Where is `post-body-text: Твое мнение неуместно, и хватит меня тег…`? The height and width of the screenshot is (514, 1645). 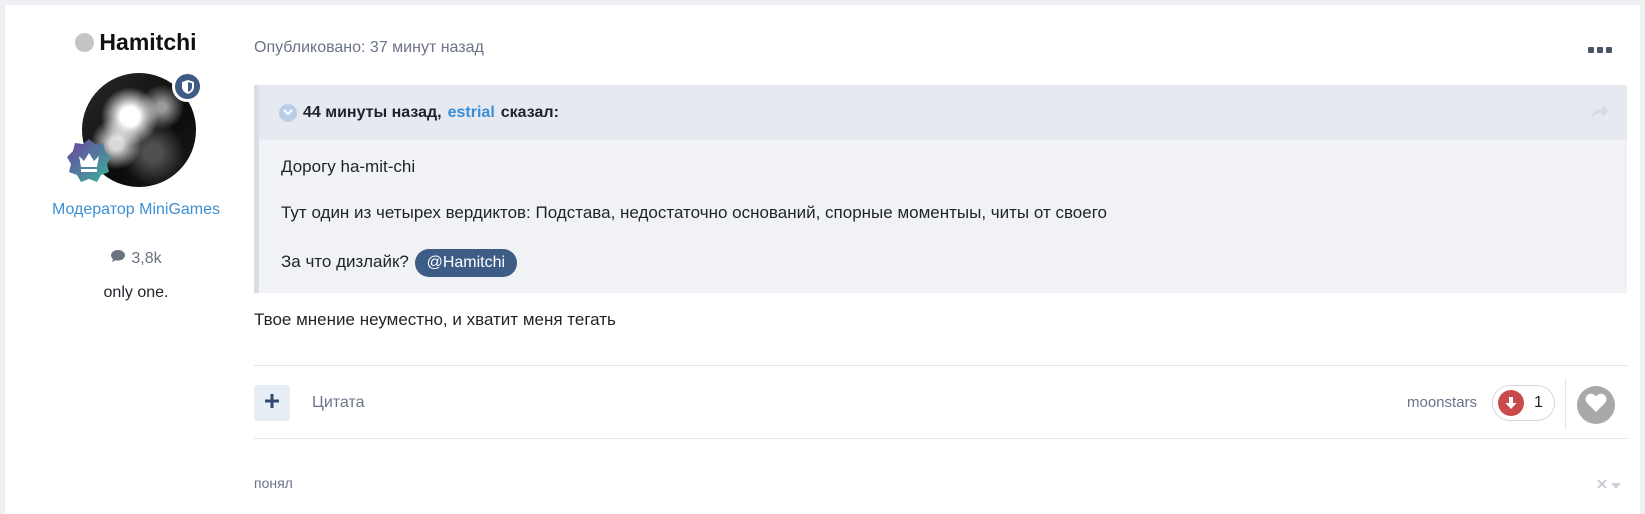 post-body-text: Твое мнение неуместно, и хватит меня тег… is located at coordinates (435, 319).